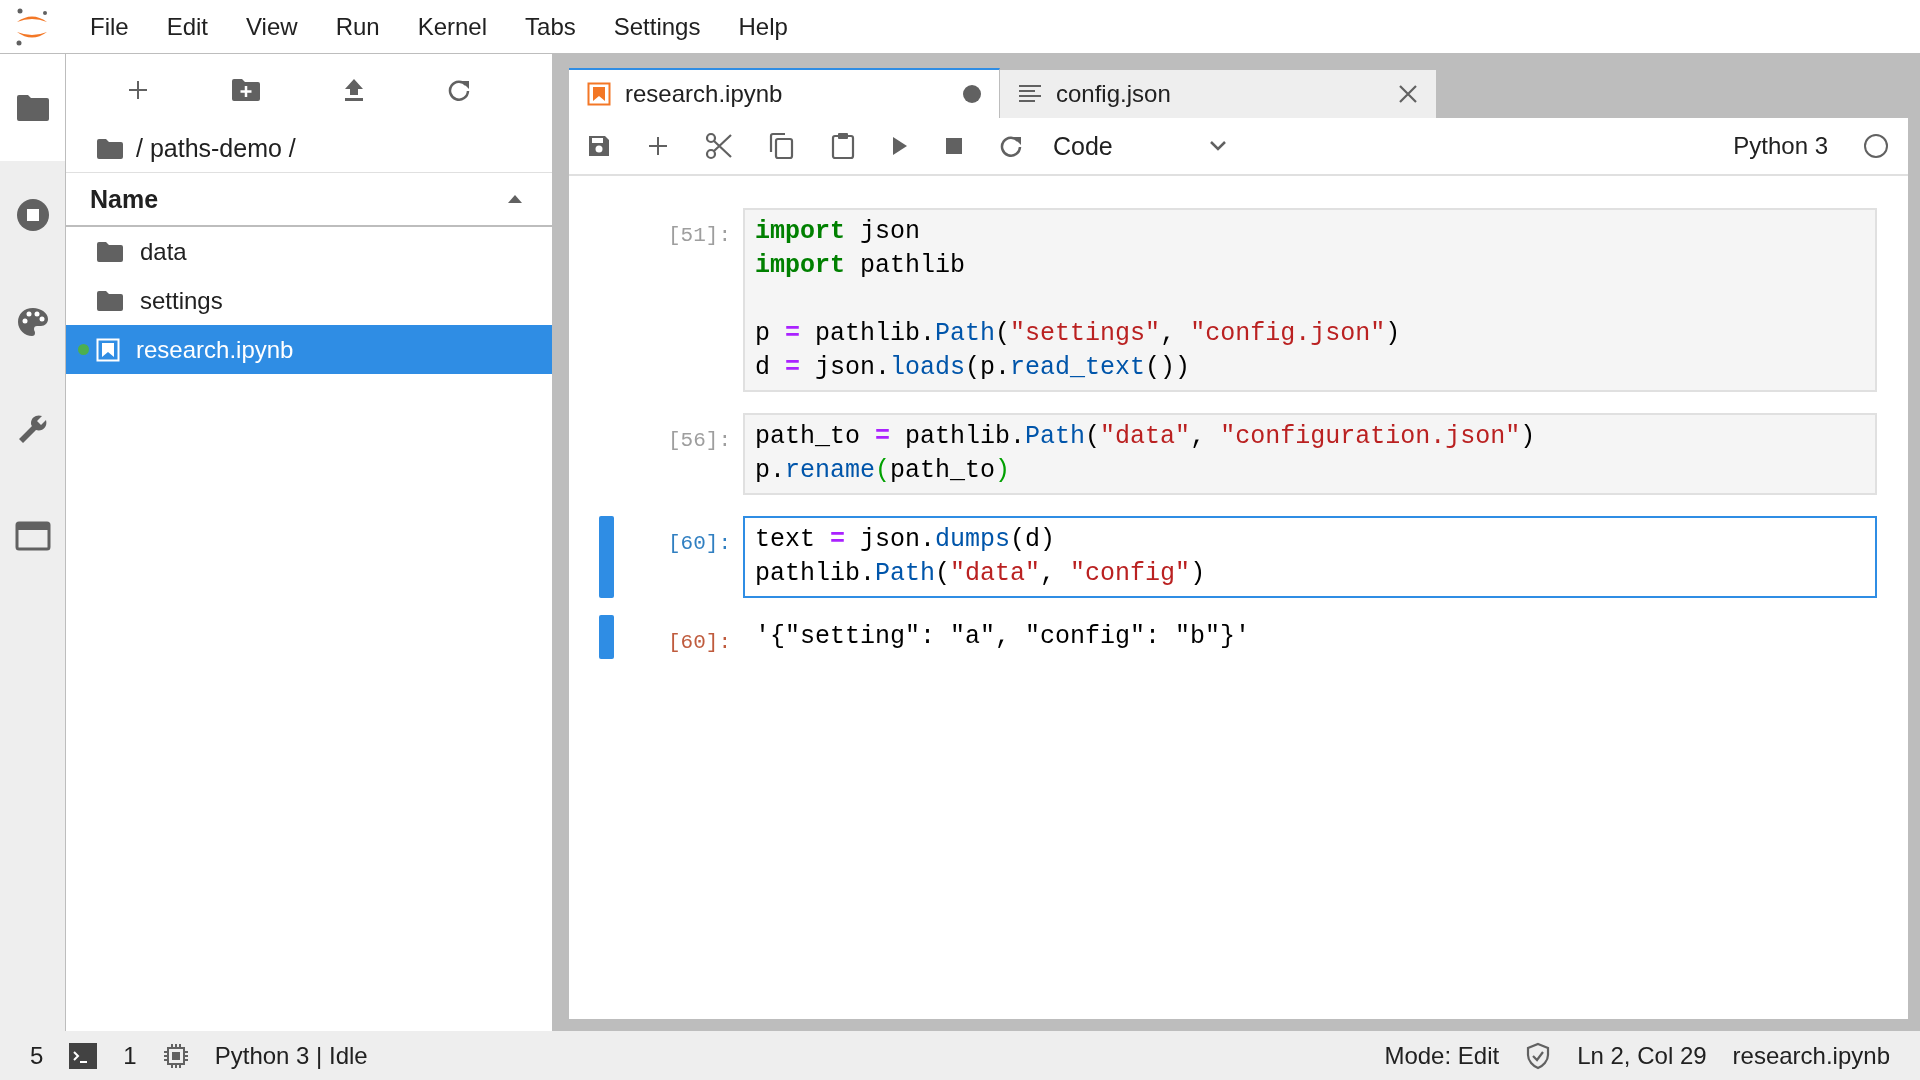  I want to click on code-line: pathlib.Path("data", "config"), so click(981, 574).